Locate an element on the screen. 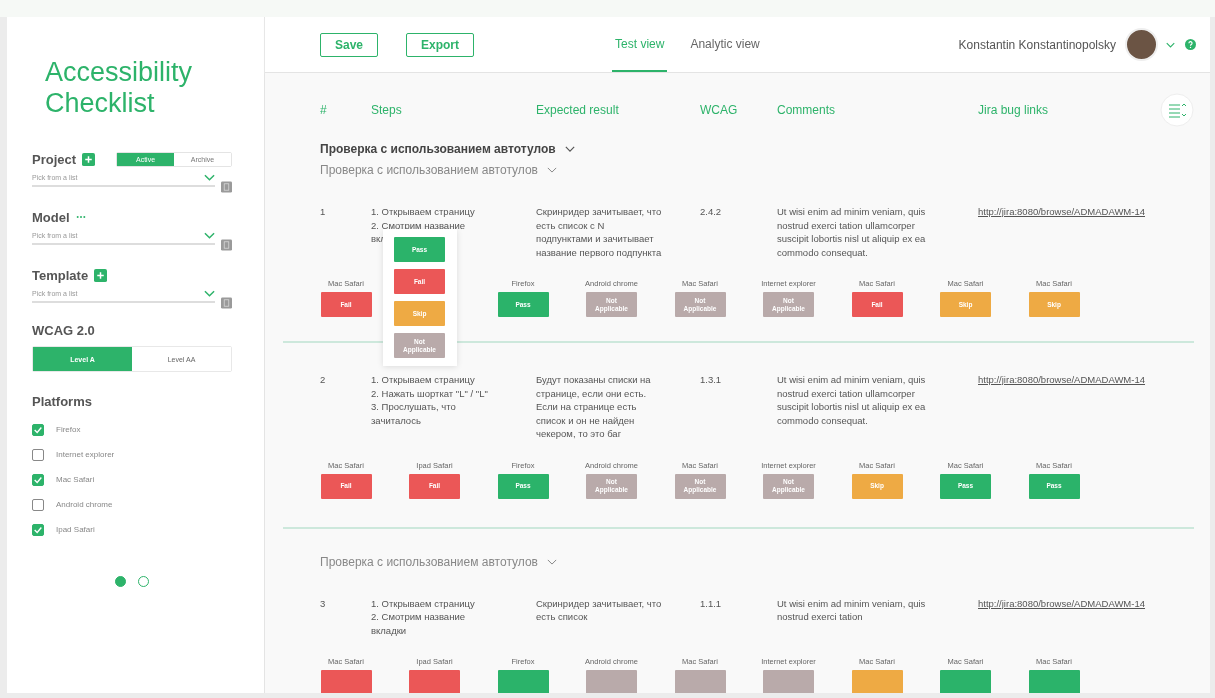 This screenshot has height=698, width=1215. group-title: Проверка с использованием автотулов is located at coordinates (438, 149).